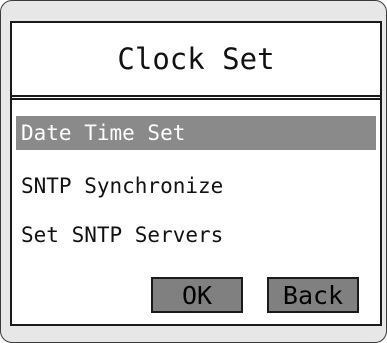 The width and height of the screenshot is (387, 343). I want to click on menu-item-sntp-synchronize: SNTP Synchronize, so click(196, 186).